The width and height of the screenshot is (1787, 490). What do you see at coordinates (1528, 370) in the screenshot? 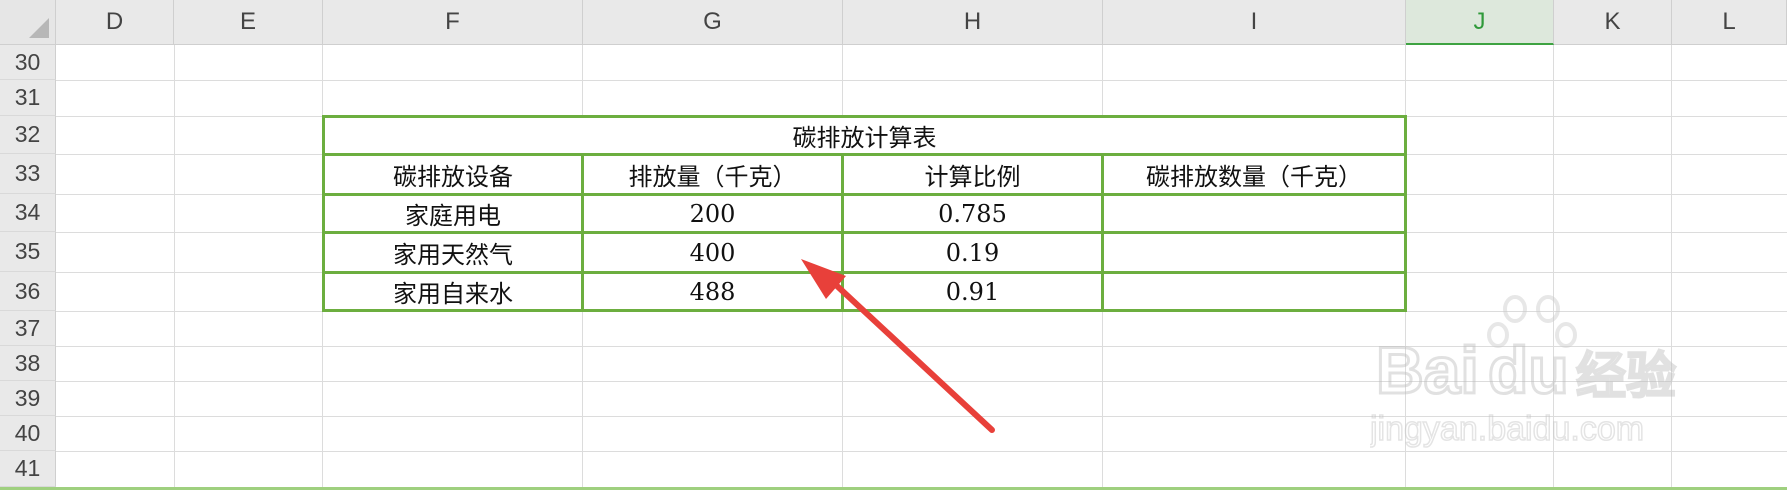
I see `watermark-brand-2: du` at bounding box center [1528, 370].